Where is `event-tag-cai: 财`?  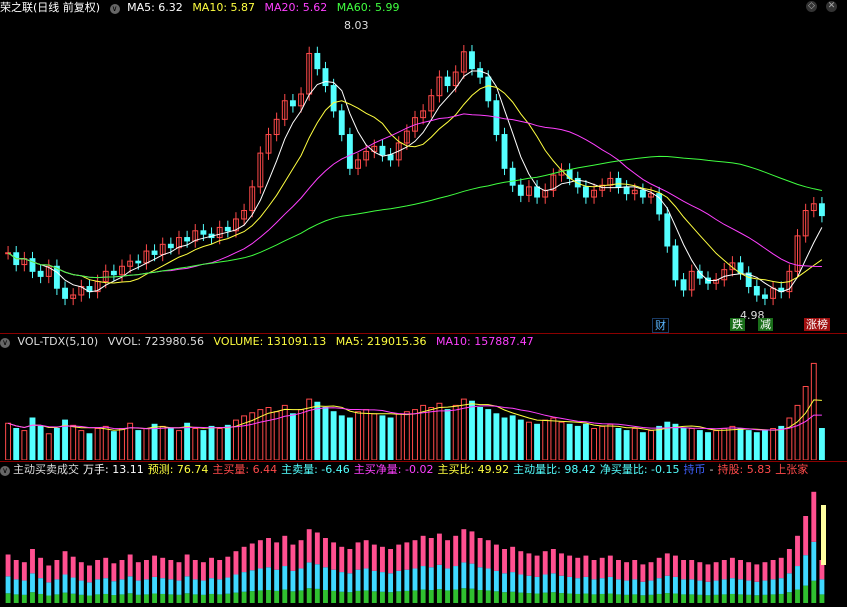
event-tag-cai: 财 is located at coordinates (660, 325).